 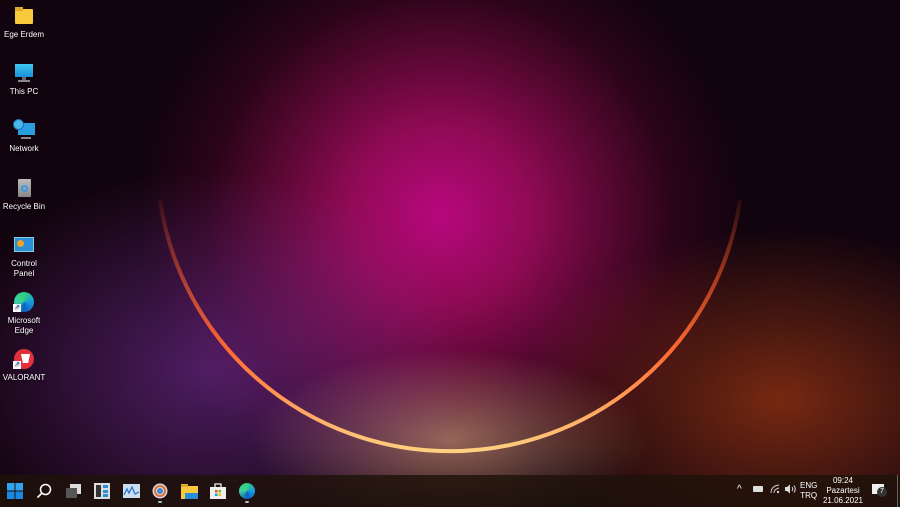 I want to click on start-button, so click(x=15, y=491).